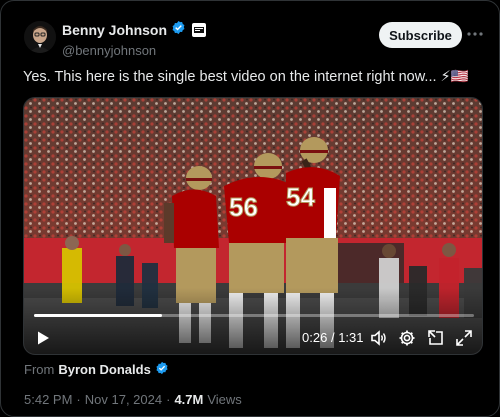 The image size is (500, 417). I want to click on video-time: 0:26 / 1:31, so click(333, 337).